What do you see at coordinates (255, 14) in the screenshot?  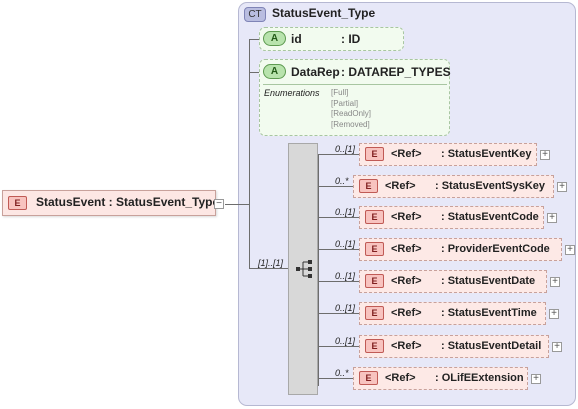 I see `complex-type-badge: CT` at bounding box center [255, 14].